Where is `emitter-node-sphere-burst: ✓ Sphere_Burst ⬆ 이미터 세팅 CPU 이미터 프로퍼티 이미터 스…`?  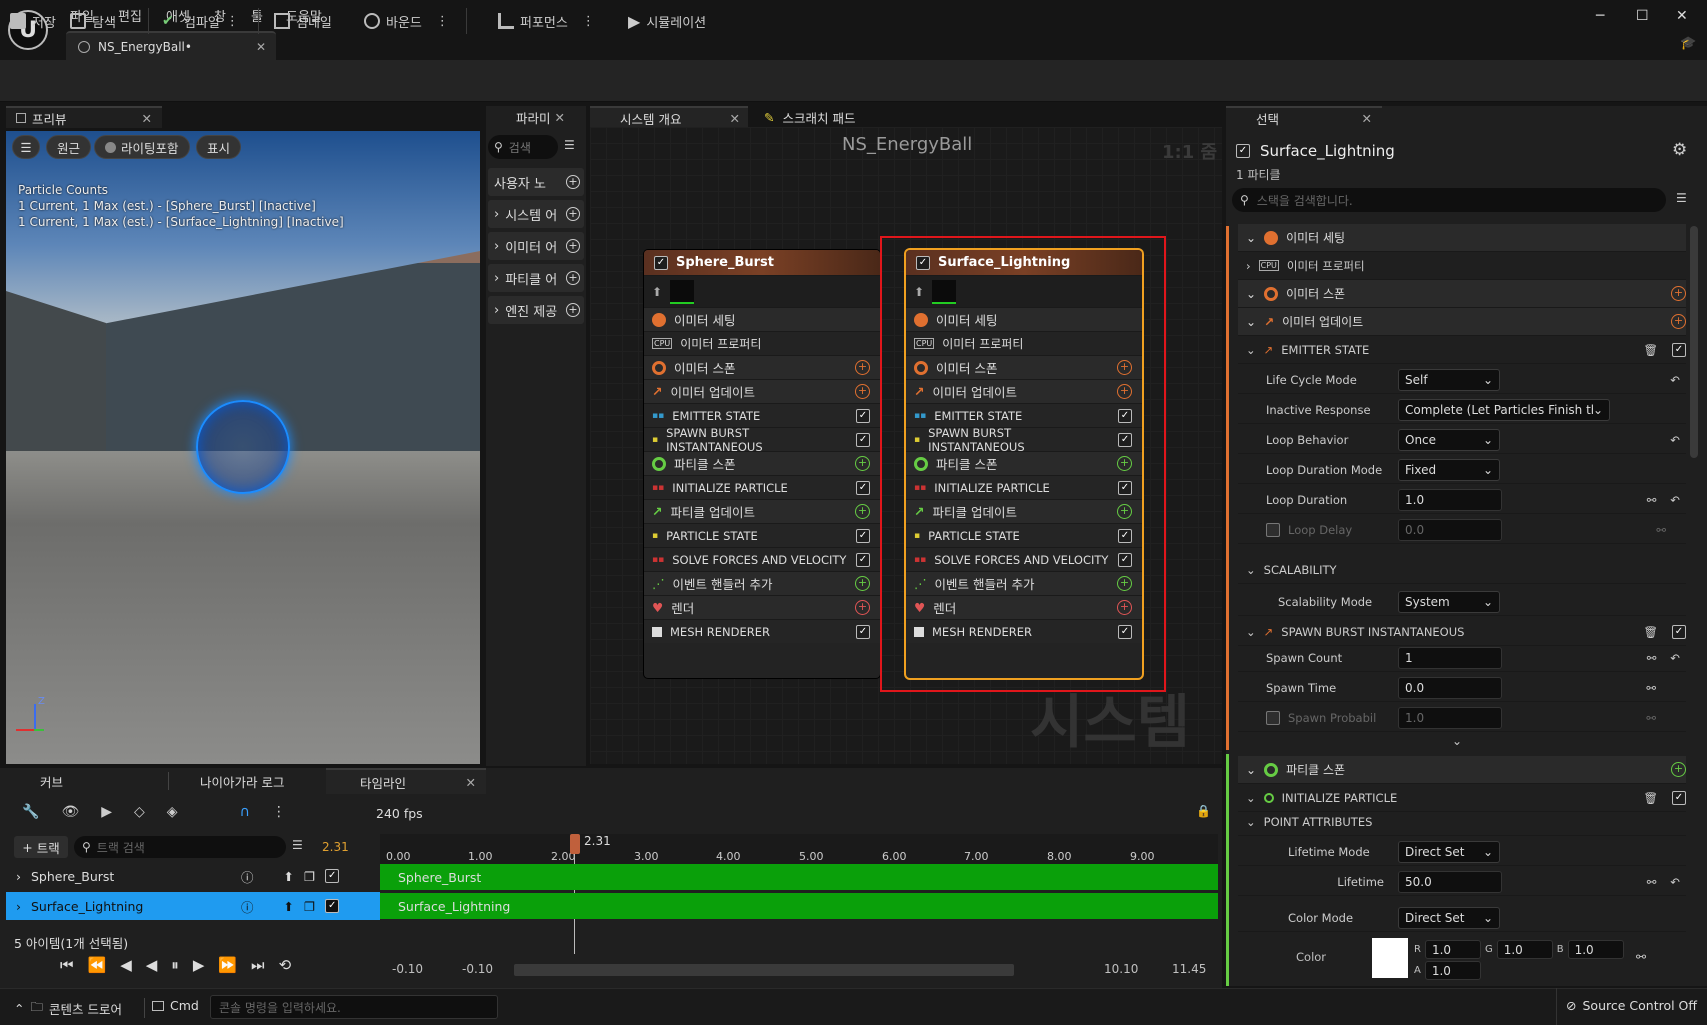 emitter-node-sphere-burst: ✓ Sphere_Burst ⬆ 이미터 세팅 CPU 이미터 프로퍼티 이미터 스… is located at coordinates (762, 464).